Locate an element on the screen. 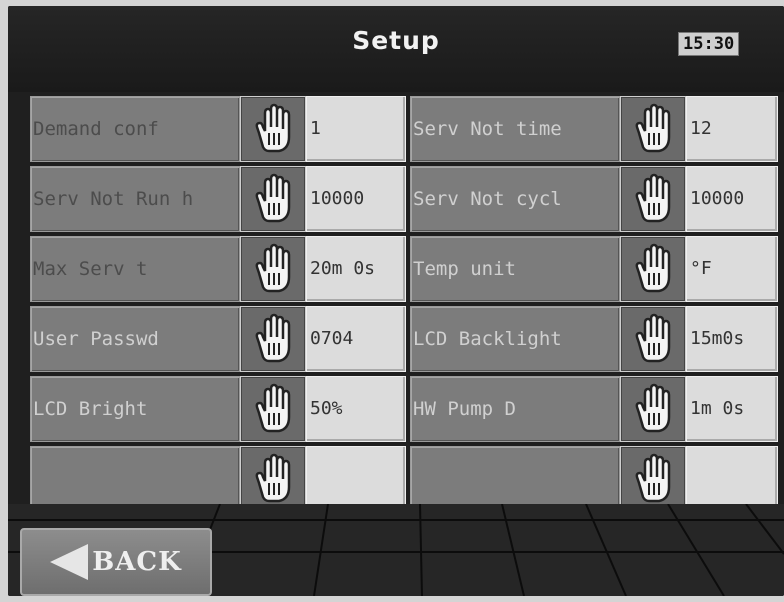 The width and height of the screenshot is (784, 602). setting-label-max-serv-t: Max Serv t is located at coordinates (135, 269).